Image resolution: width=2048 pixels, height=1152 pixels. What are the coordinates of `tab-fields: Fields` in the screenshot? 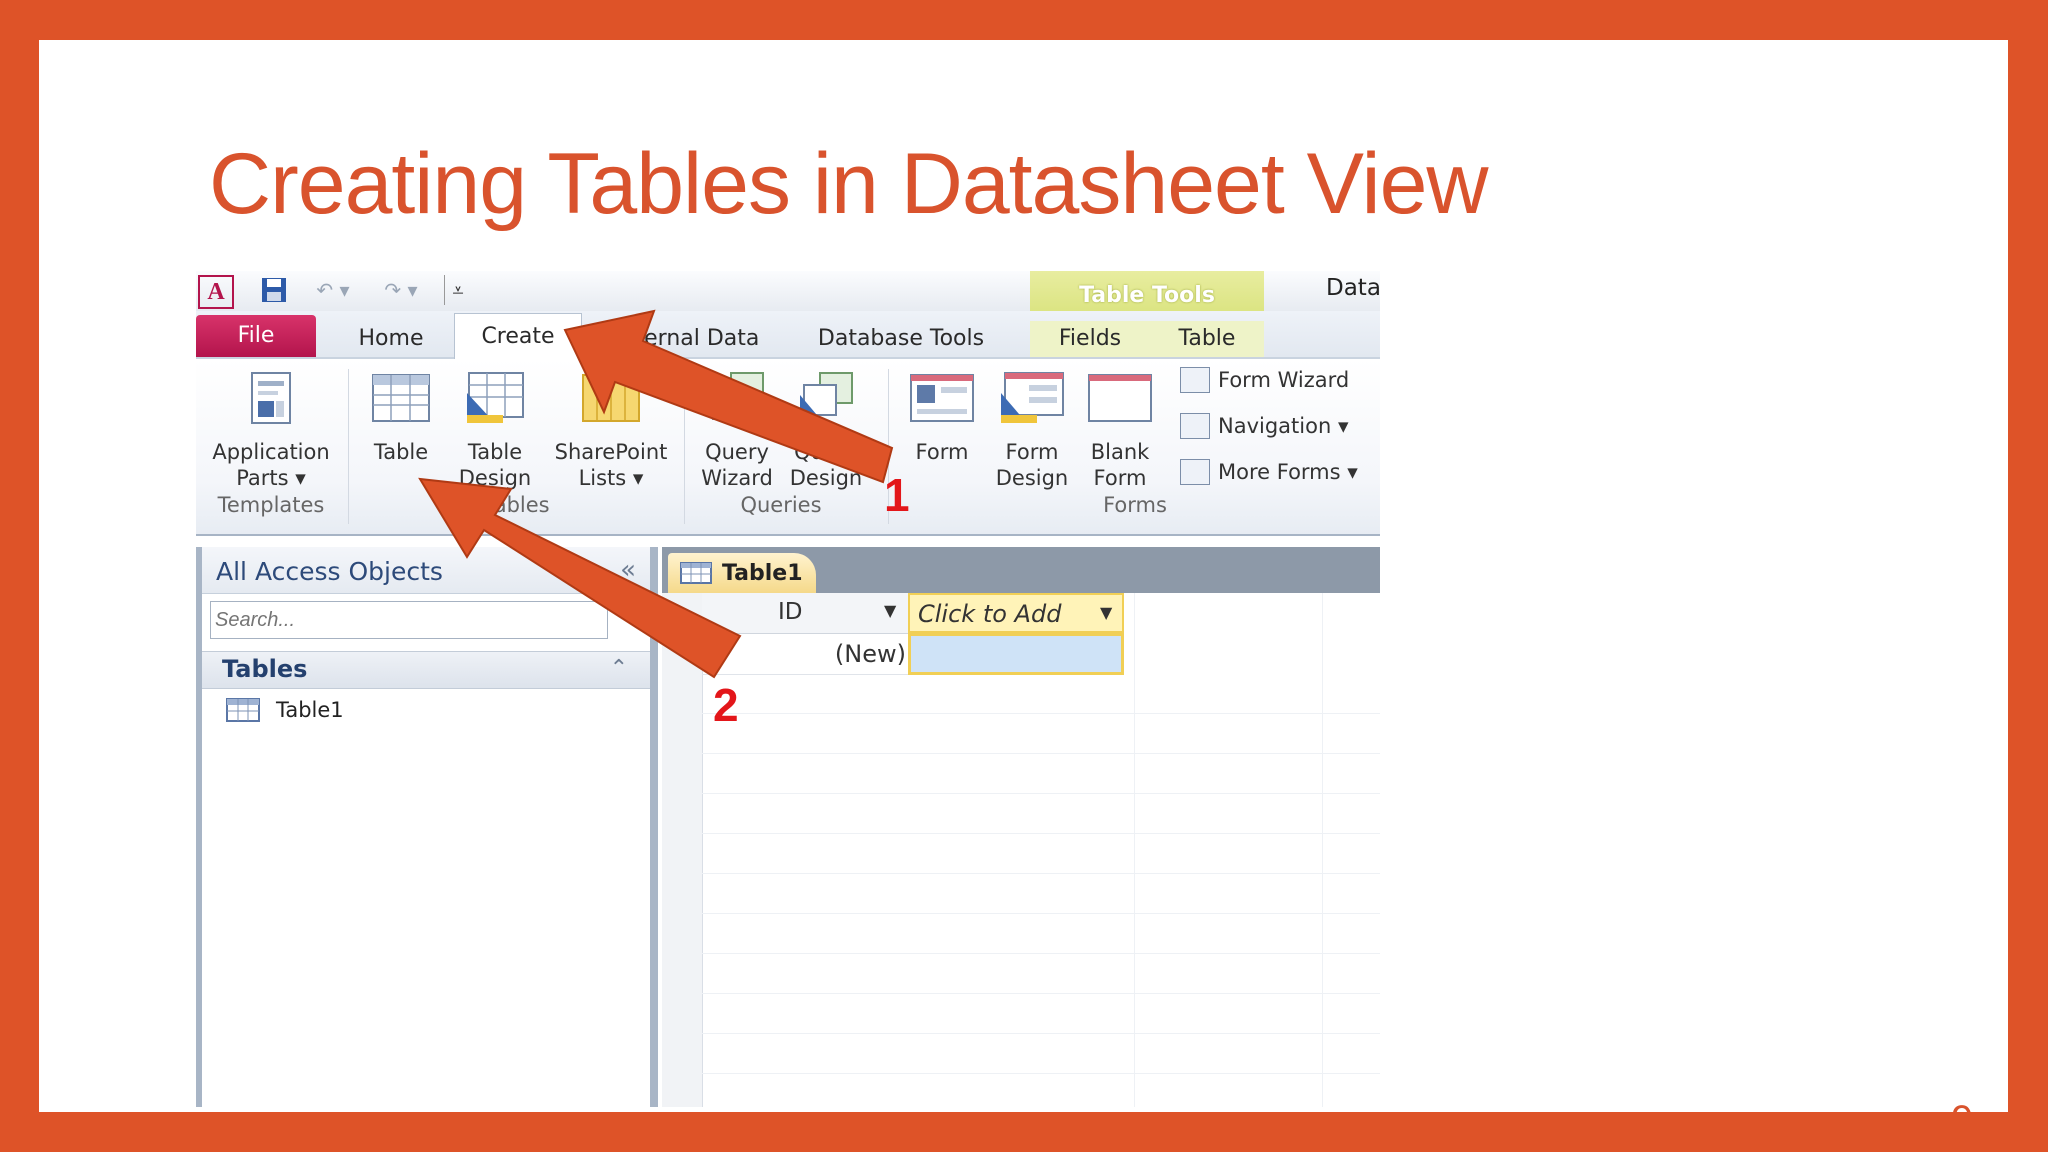 It's located at (1090, 339).